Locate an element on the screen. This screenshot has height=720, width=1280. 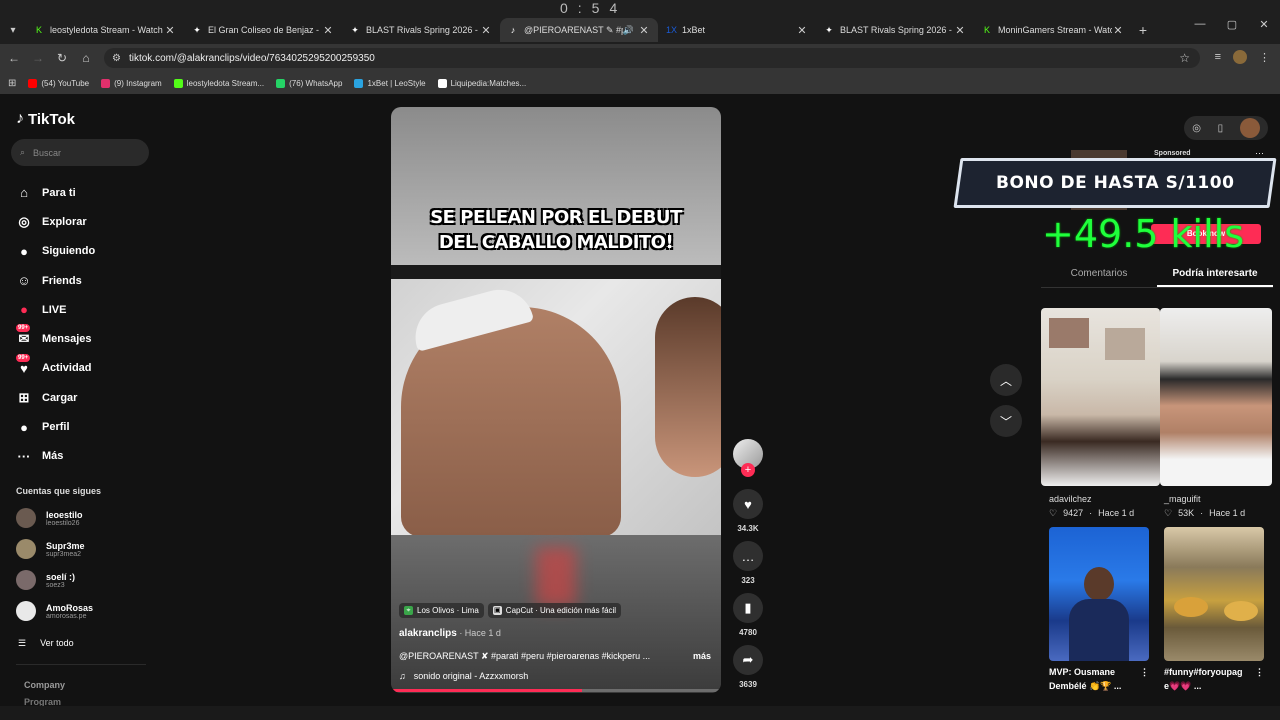
tab-recommended: Podría interesarte is located at coordinates (1215, 274).